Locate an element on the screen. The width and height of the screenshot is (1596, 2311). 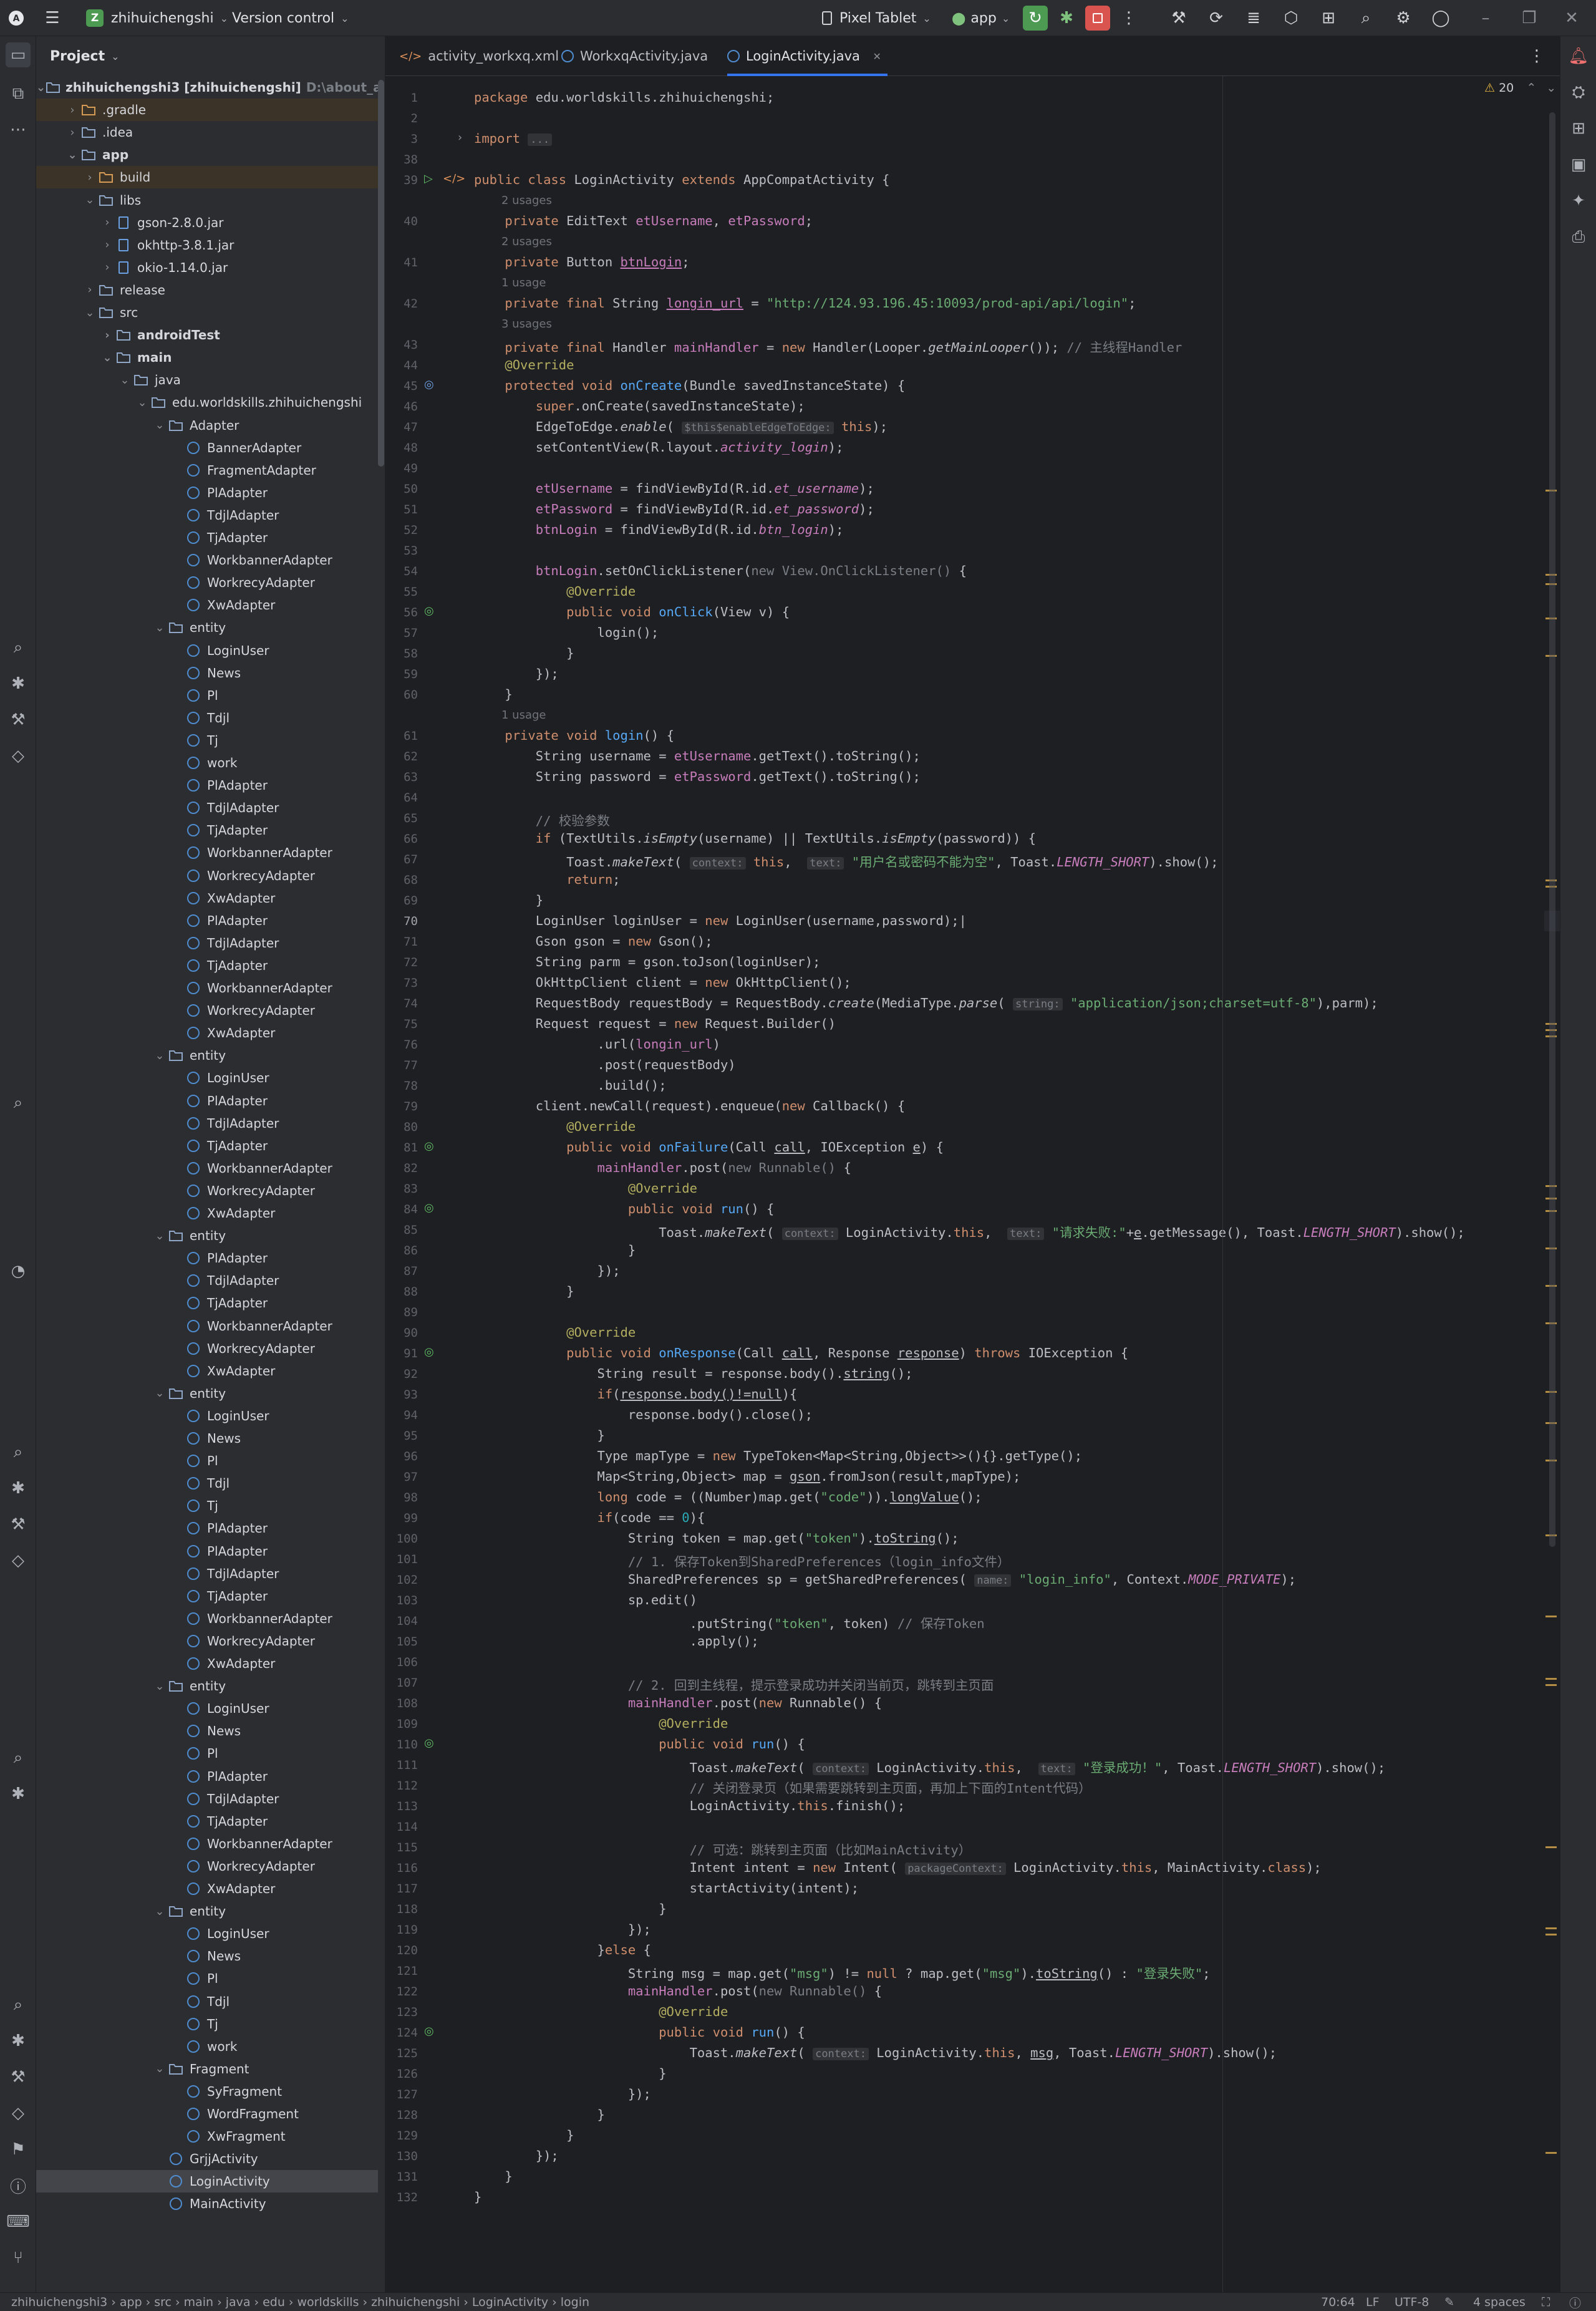
usages-hint: 1 usage is located at coordinates (523, 282).